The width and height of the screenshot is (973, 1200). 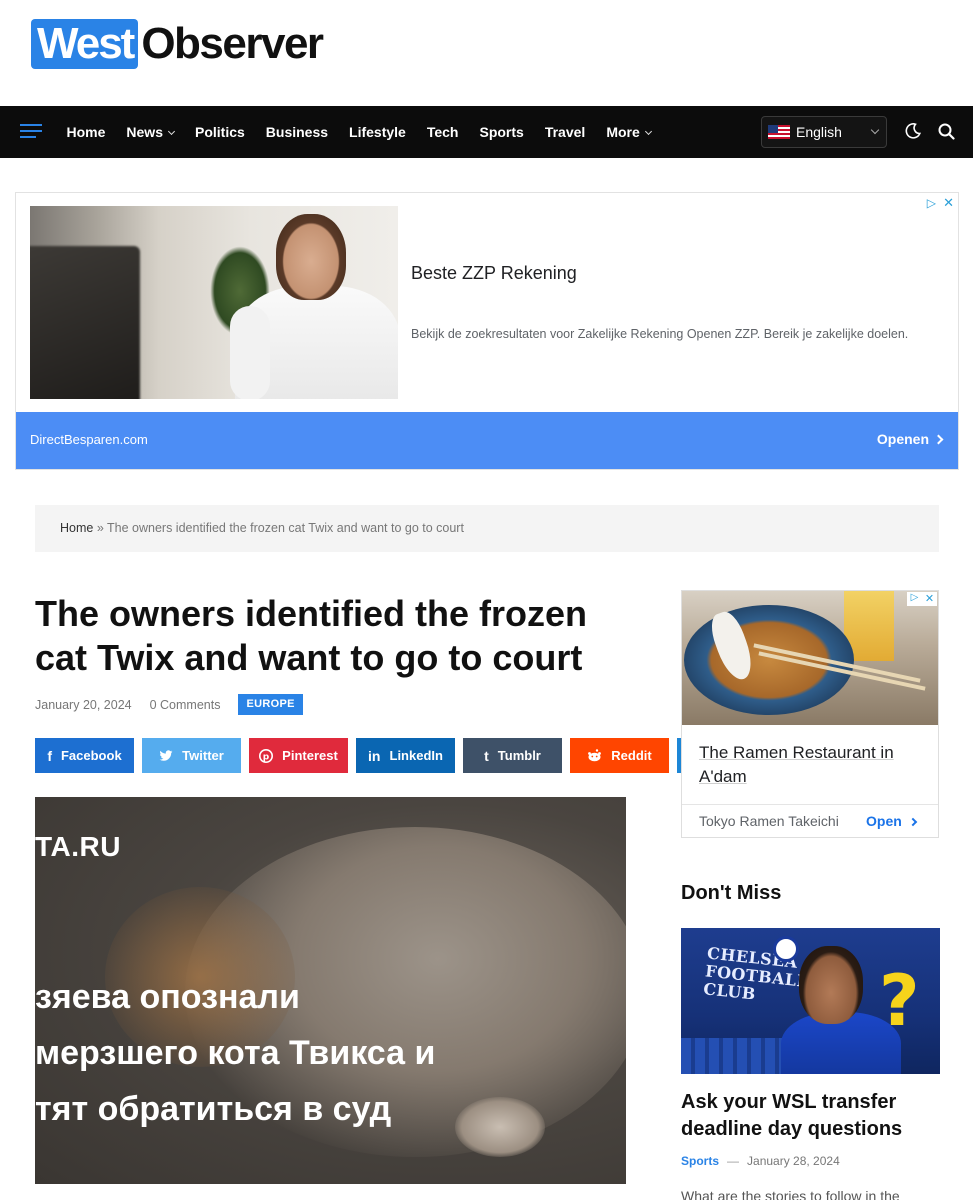 I want to click on nav-item-home: Home, so click(x=86, y=132).